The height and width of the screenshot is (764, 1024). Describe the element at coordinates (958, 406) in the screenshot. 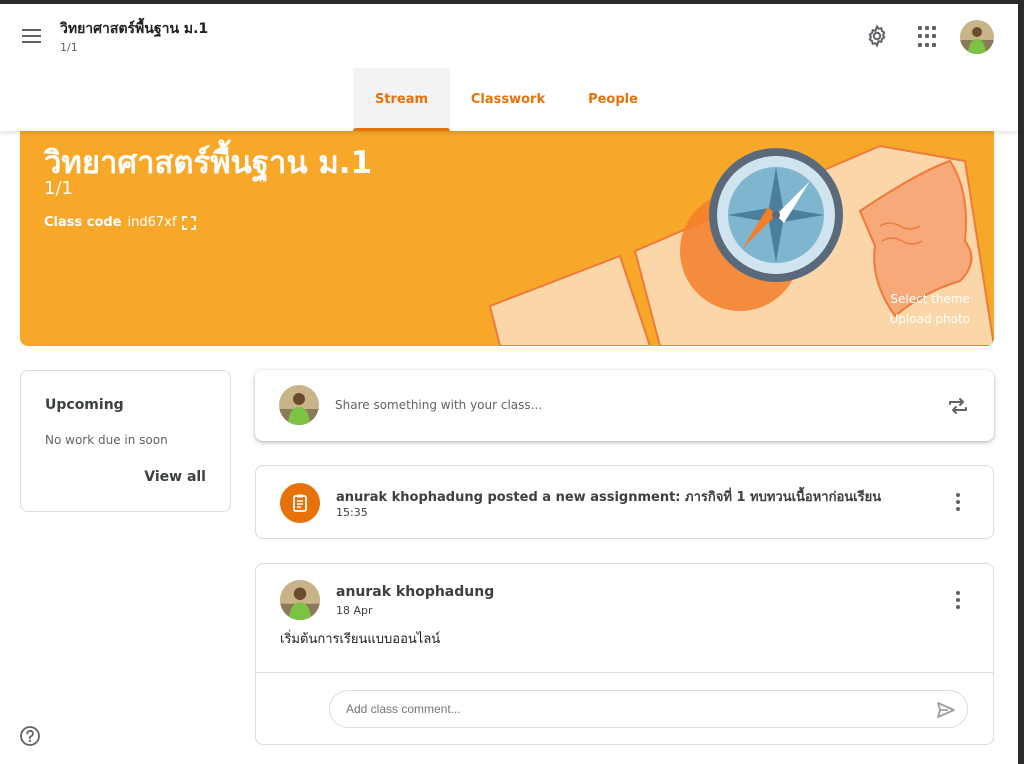

I see `repost-icon` at that location.